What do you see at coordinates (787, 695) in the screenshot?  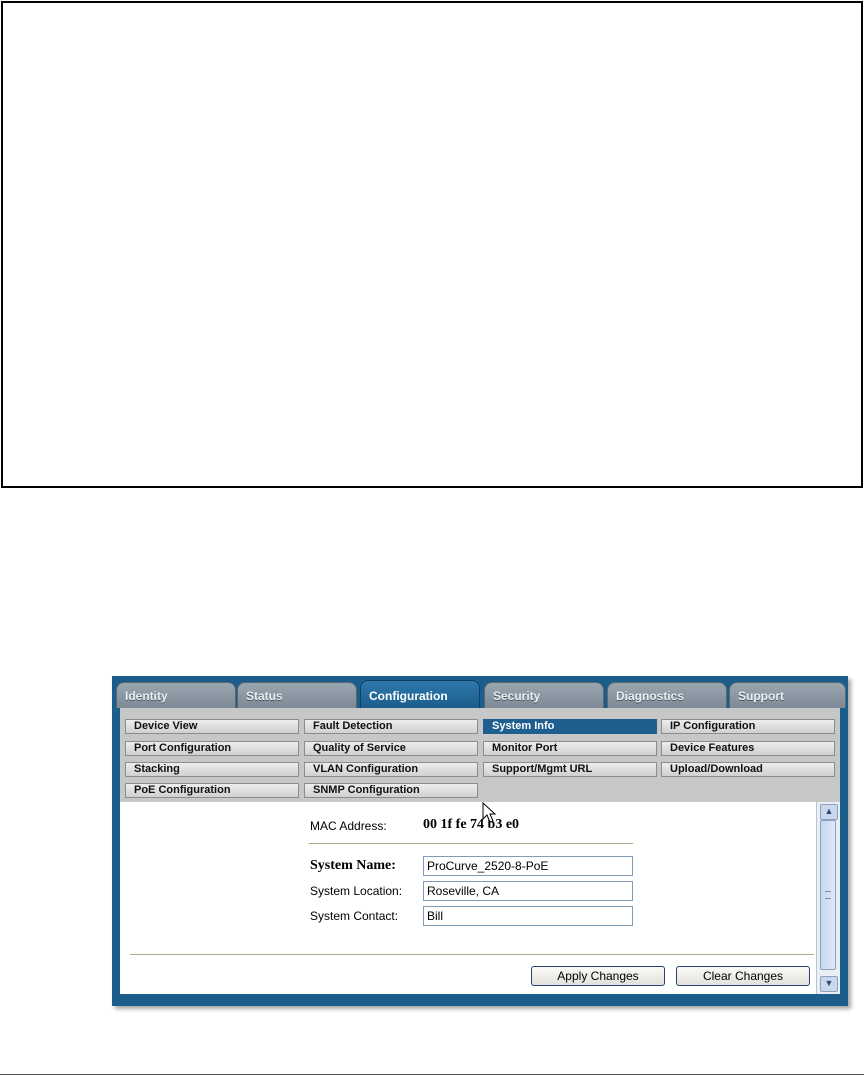 I see `tab-support: Support` at bounding box center [787, 695].